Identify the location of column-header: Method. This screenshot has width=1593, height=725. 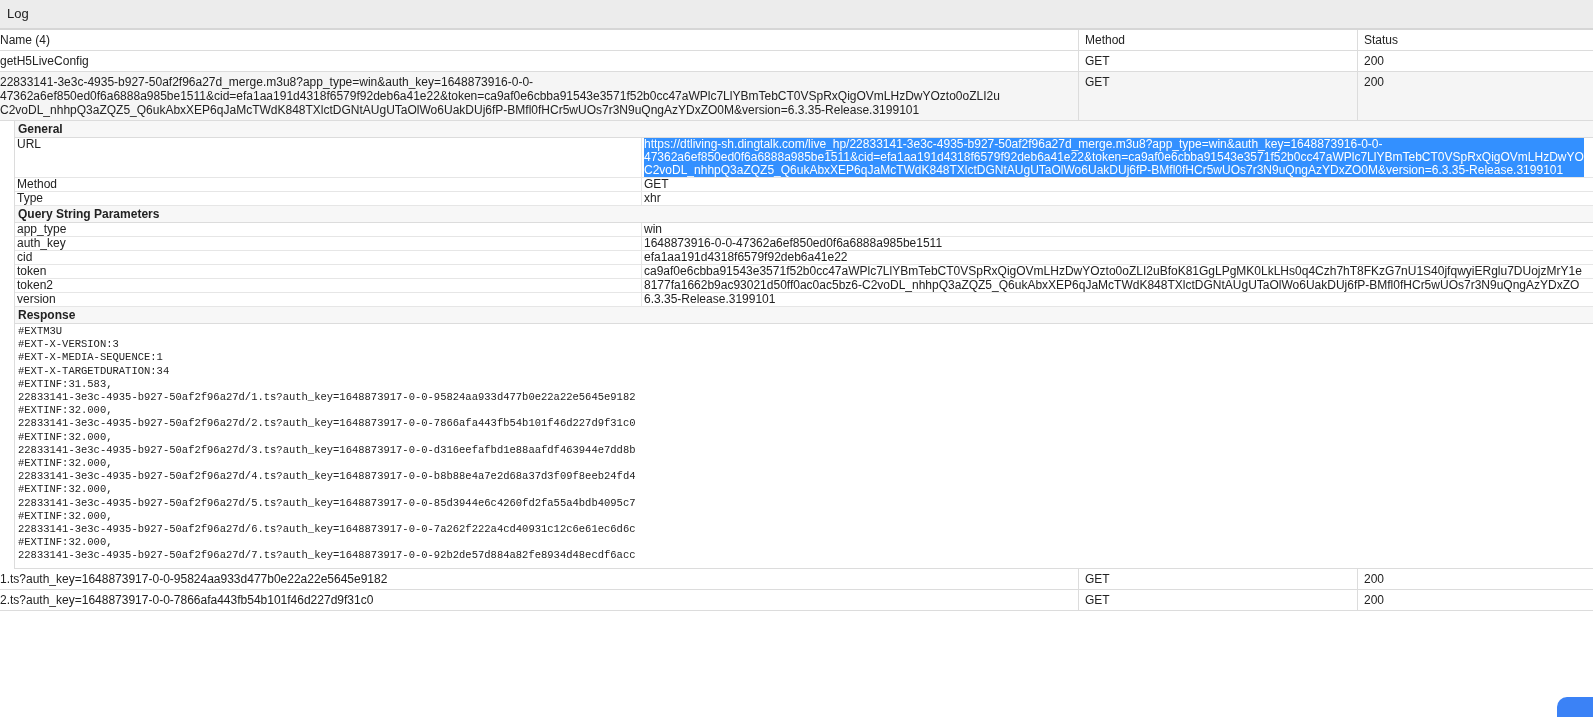
(1217, 40).